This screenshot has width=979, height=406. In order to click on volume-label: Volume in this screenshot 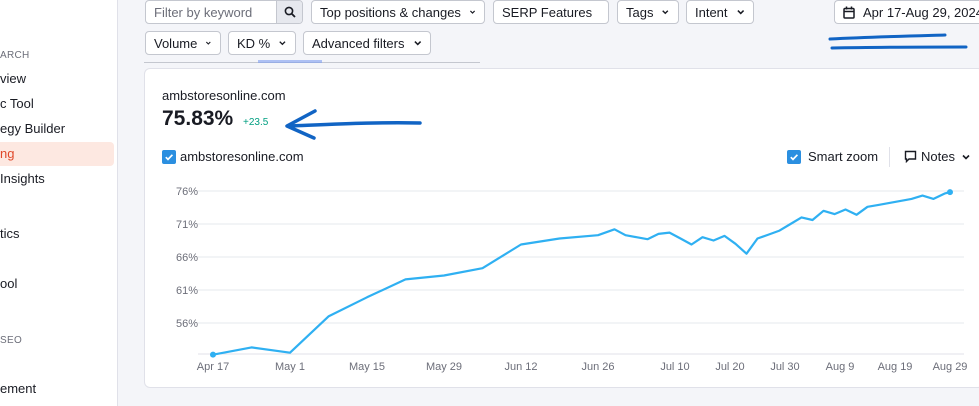, I will do `click(176, 43)`.